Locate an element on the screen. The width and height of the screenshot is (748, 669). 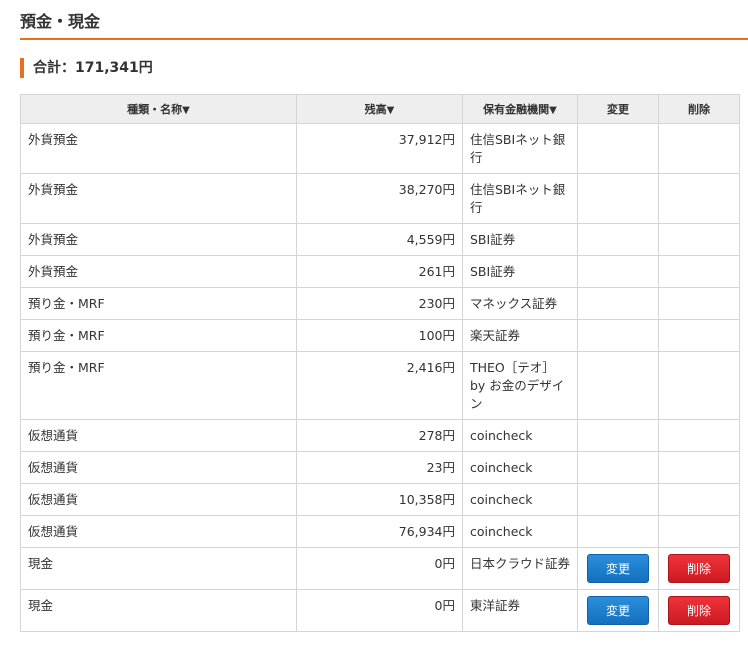
table-row: 預り金・MRF 2,416円 THEO［テオ］by お金のデザイン is located at coordinates (380, 385).